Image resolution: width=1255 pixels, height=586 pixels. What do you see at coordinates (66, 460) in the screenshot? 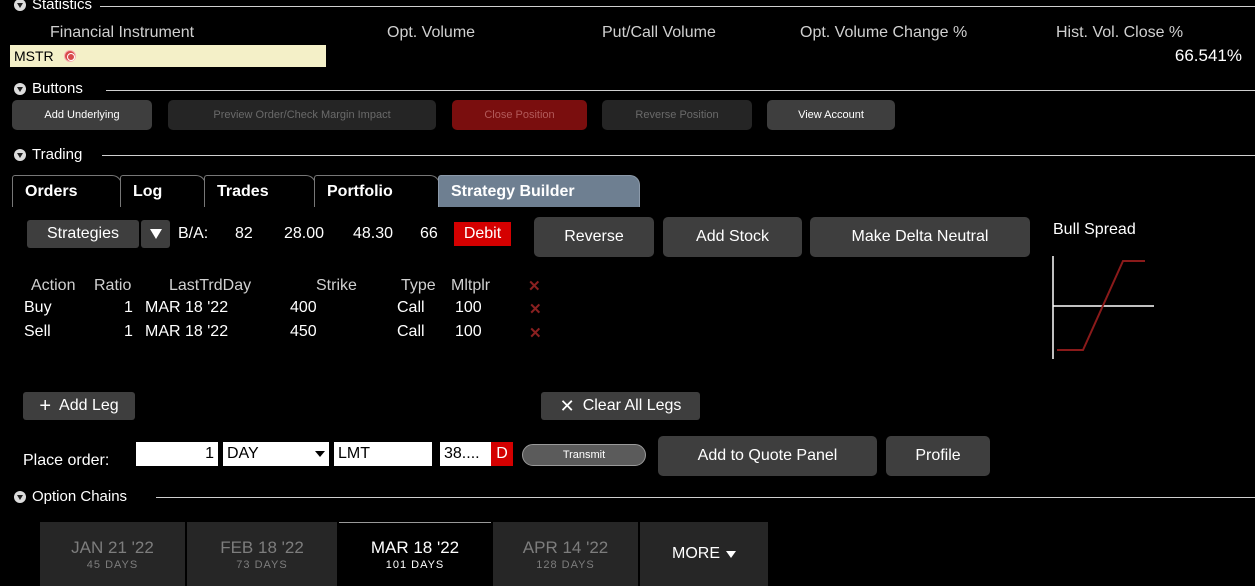
I see `place-order-label: Place order:` at bounding box center [66, 460].